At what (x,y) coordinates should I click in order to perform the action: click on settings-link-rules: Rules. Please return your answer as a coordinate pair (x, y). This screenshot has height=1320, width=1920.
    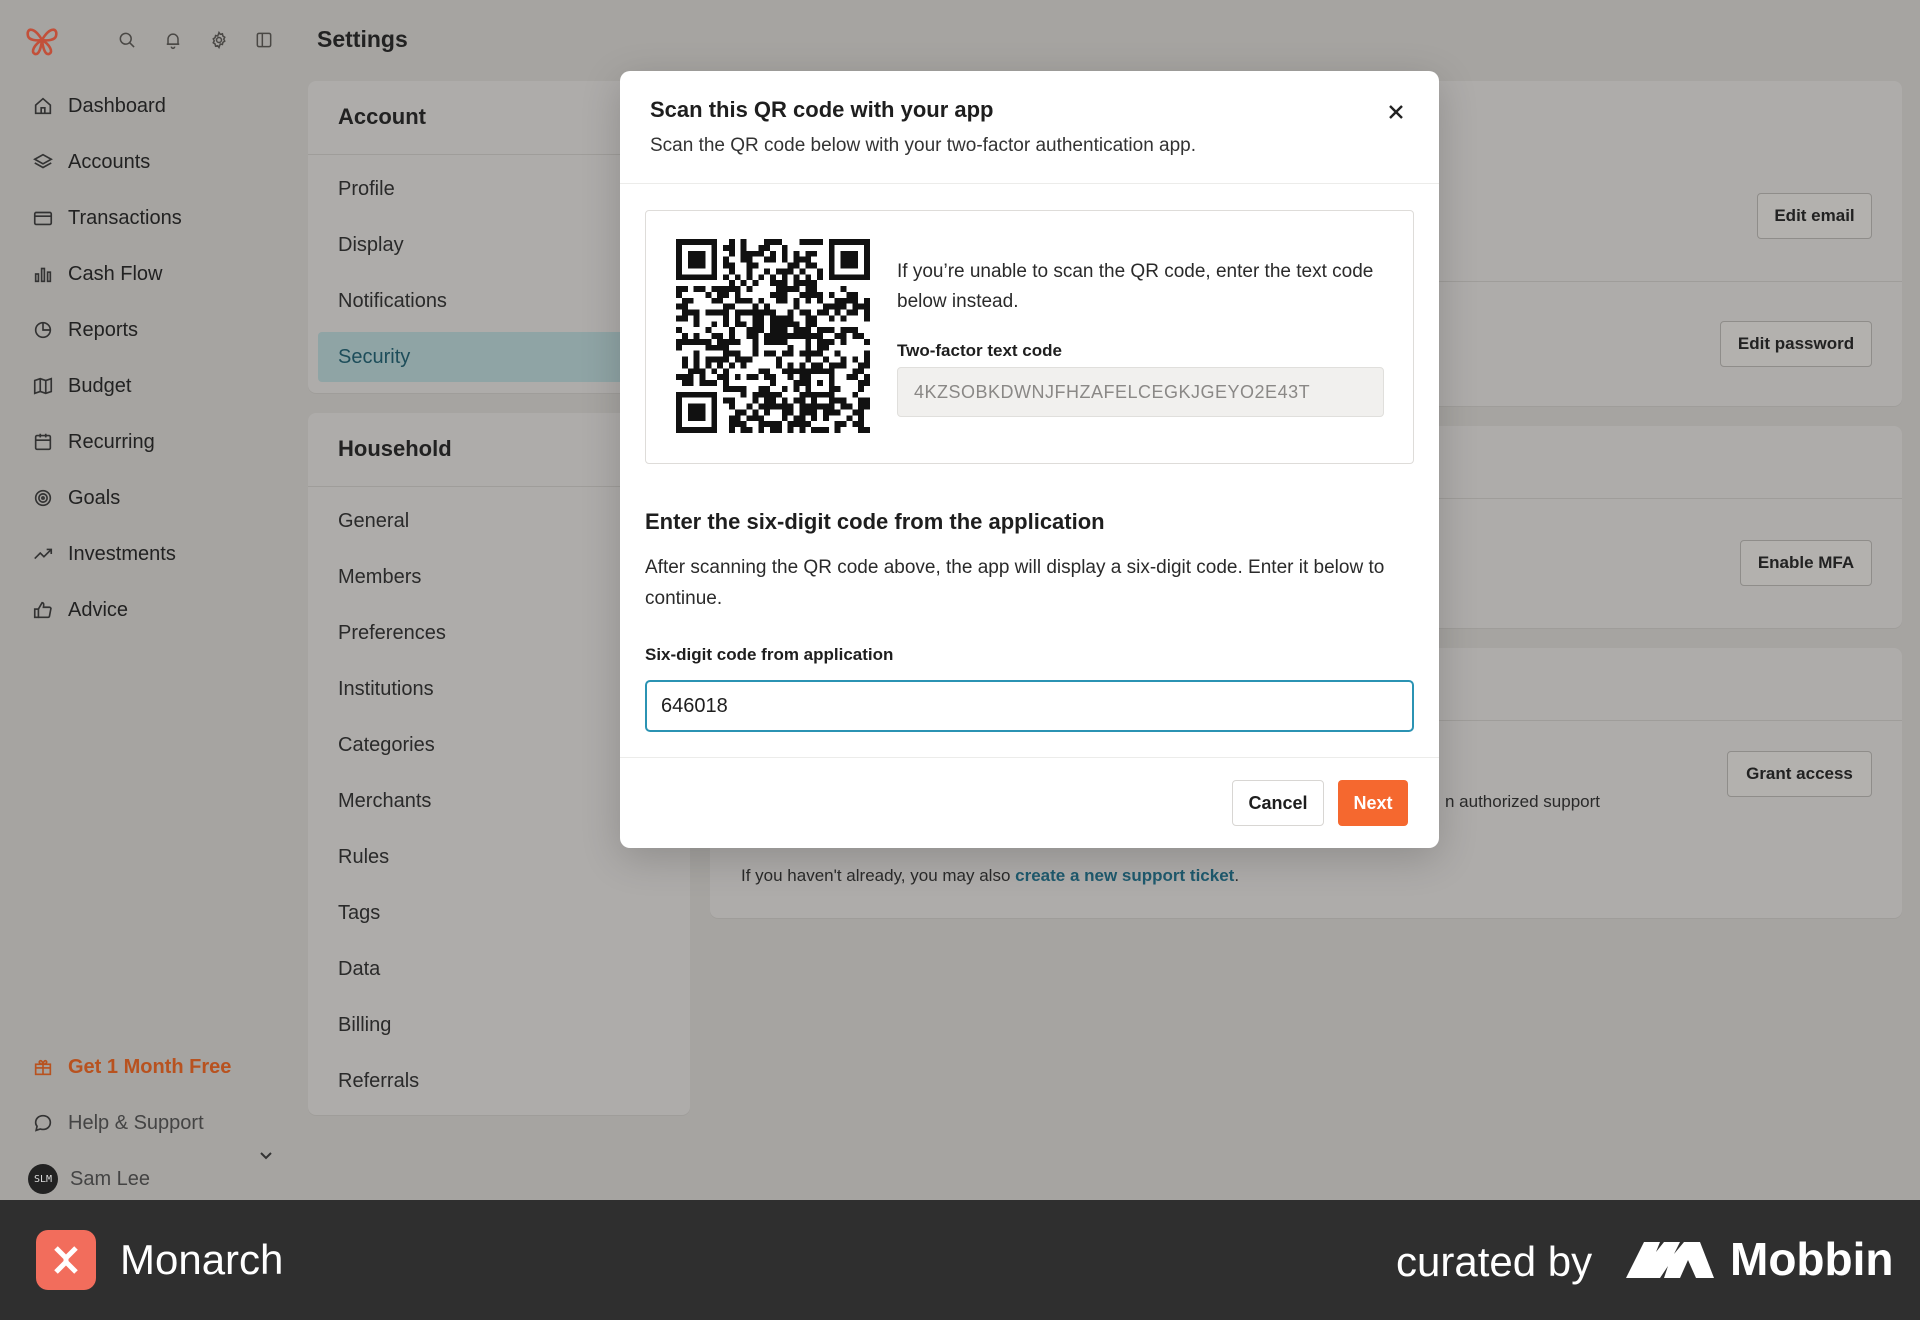
    Looking at the image, I should click on (363, 857).